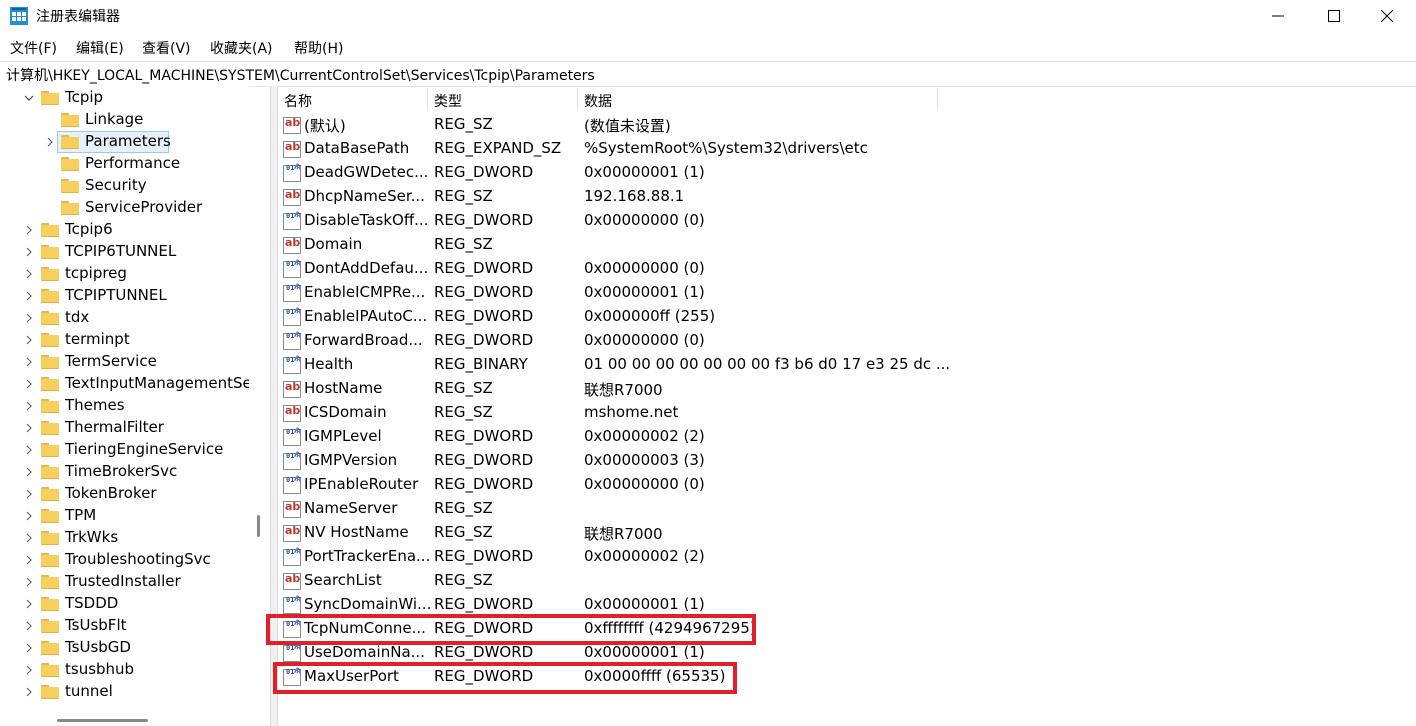  I want to click on tree-item-label: TCPIP6TUNNEL, so click(121, 251).